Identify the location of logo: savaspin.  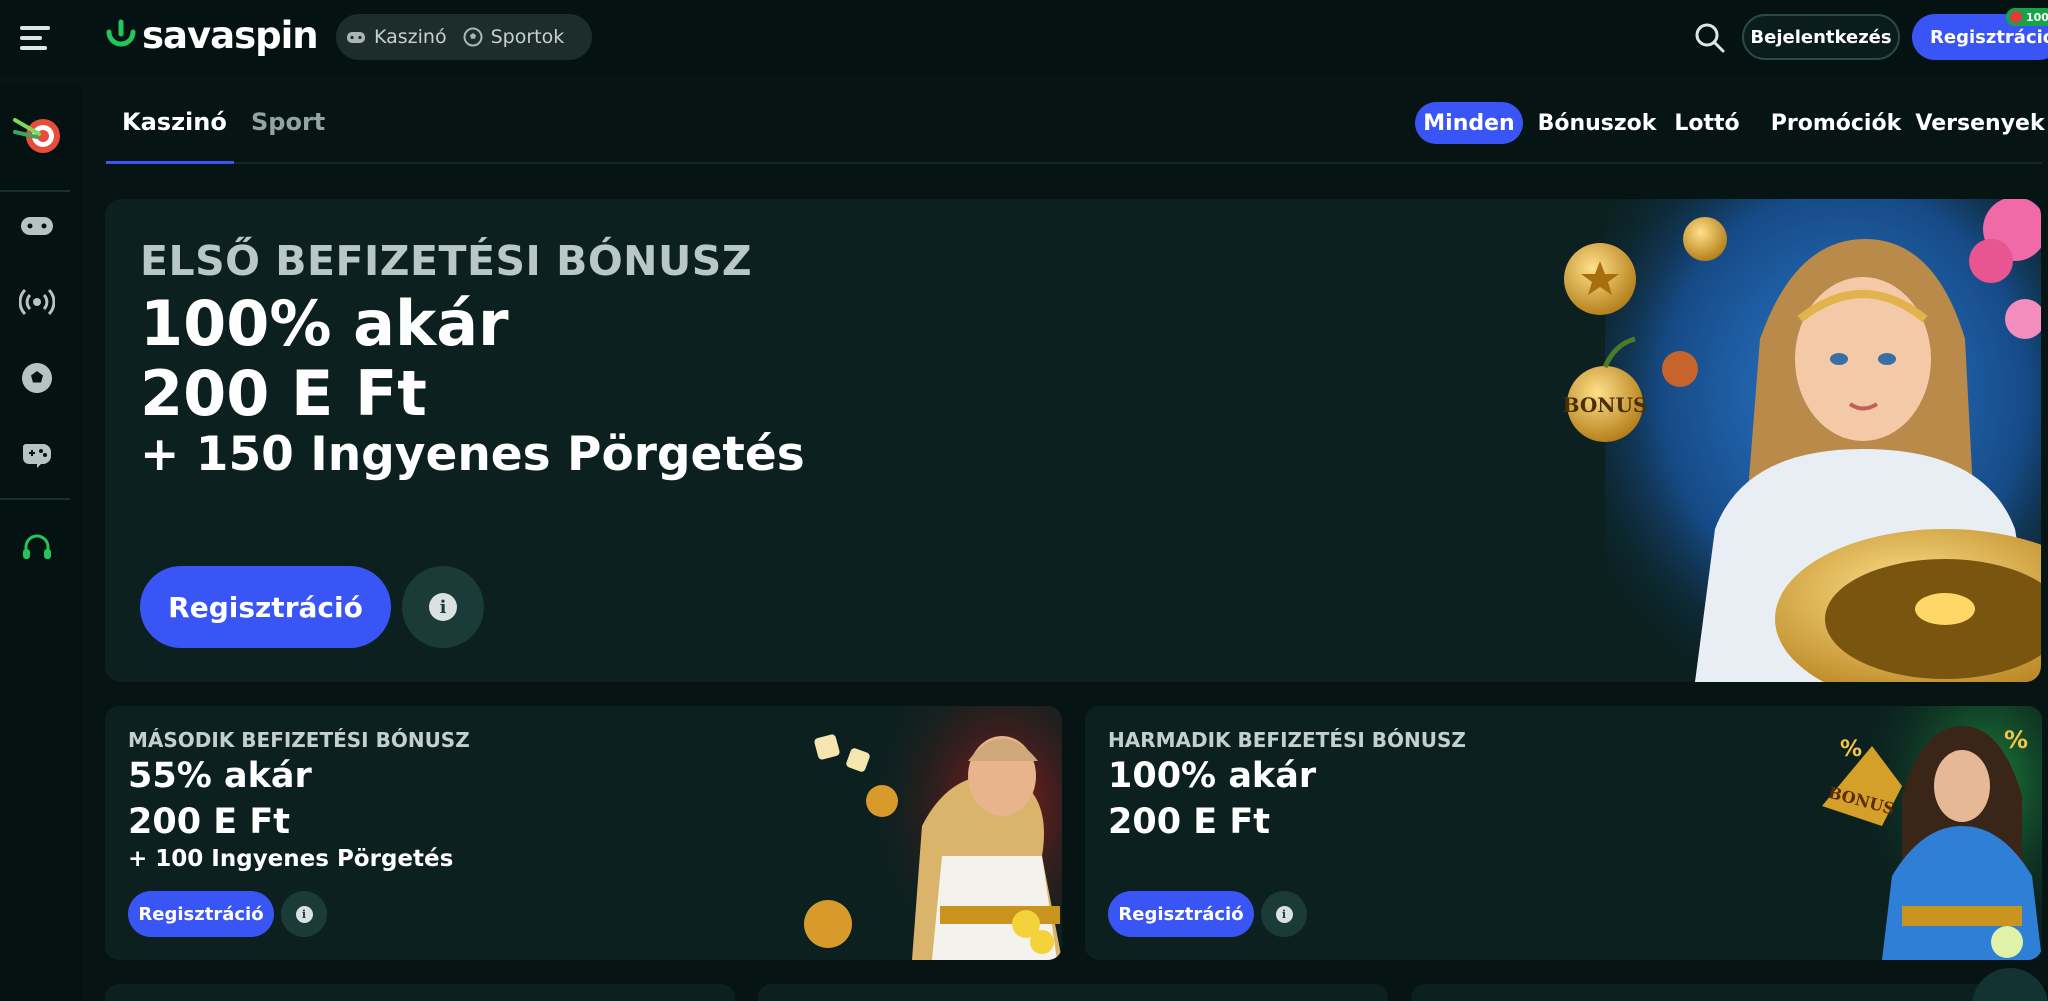
(211, 35).